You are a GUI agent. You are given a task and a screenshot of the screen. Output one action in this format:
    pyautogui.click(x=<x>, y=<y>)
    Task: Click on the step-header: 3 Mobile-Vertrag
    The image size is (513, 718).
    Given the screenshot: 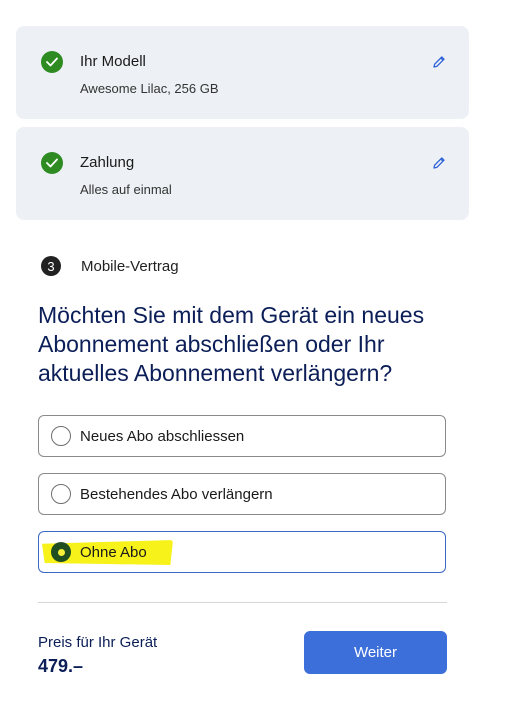 What is the action you would take?
    pyautogui.click(x=110, y=266)
    